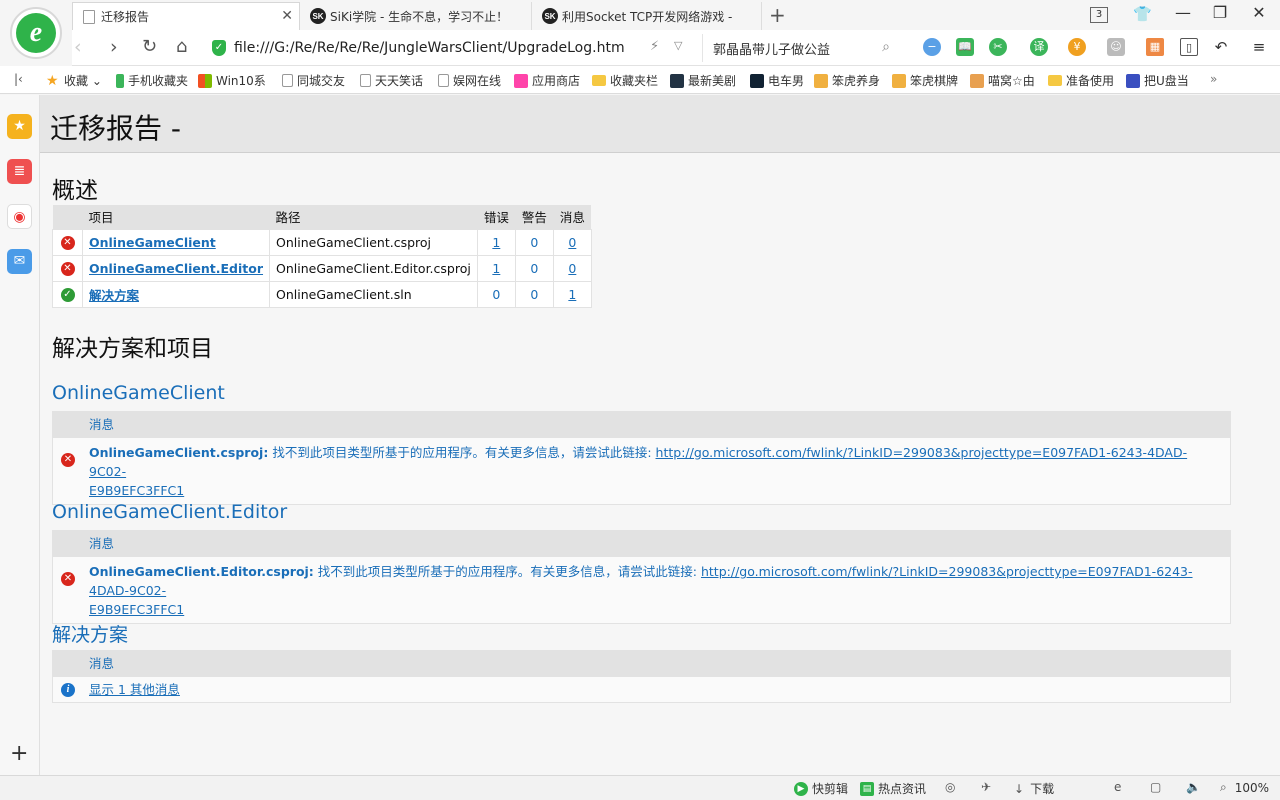 The height and width of the screenshot is (800, 1280). What do you see at coordinates (534, 294) in the screenshot?
I see `warnings-cell: 0` at bounding box center [534, 294].